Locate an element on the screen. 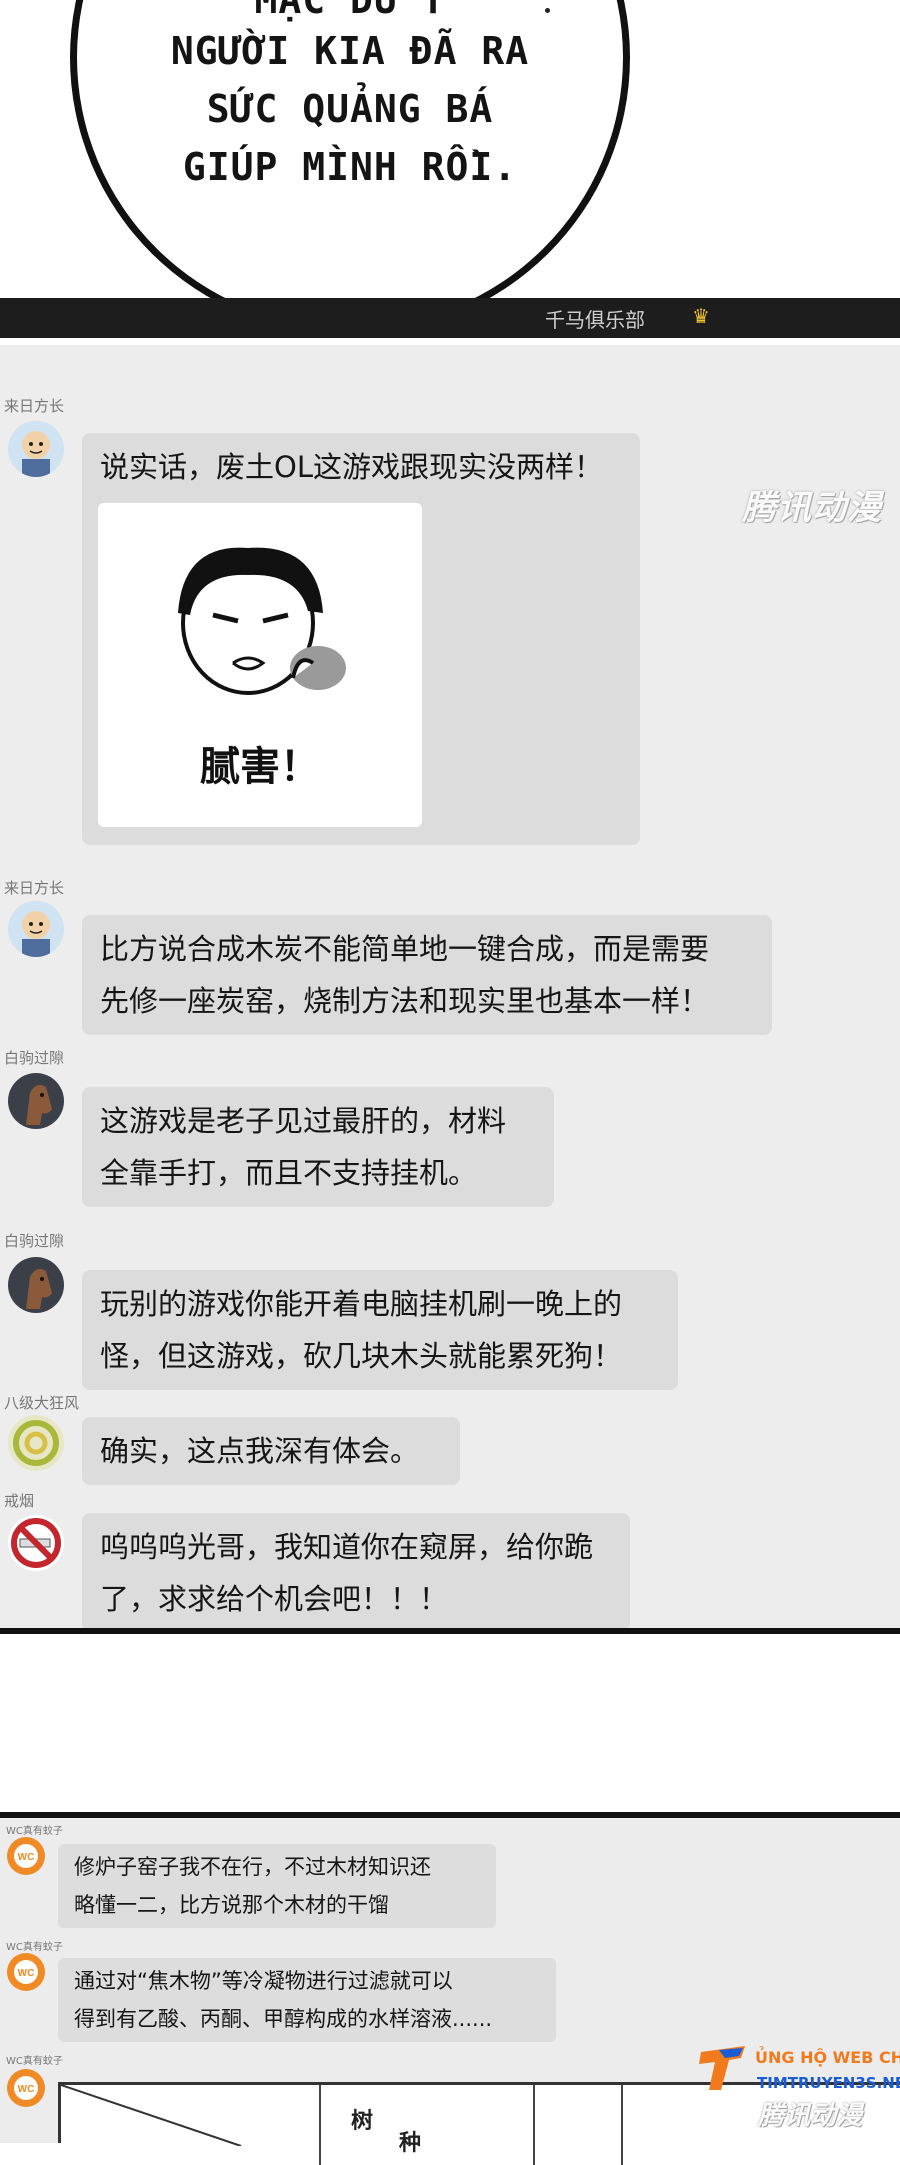  message-text: 呜呜呜光哥，我知道你在窥屏，给你跪 is located at coordinates (347, 1547).